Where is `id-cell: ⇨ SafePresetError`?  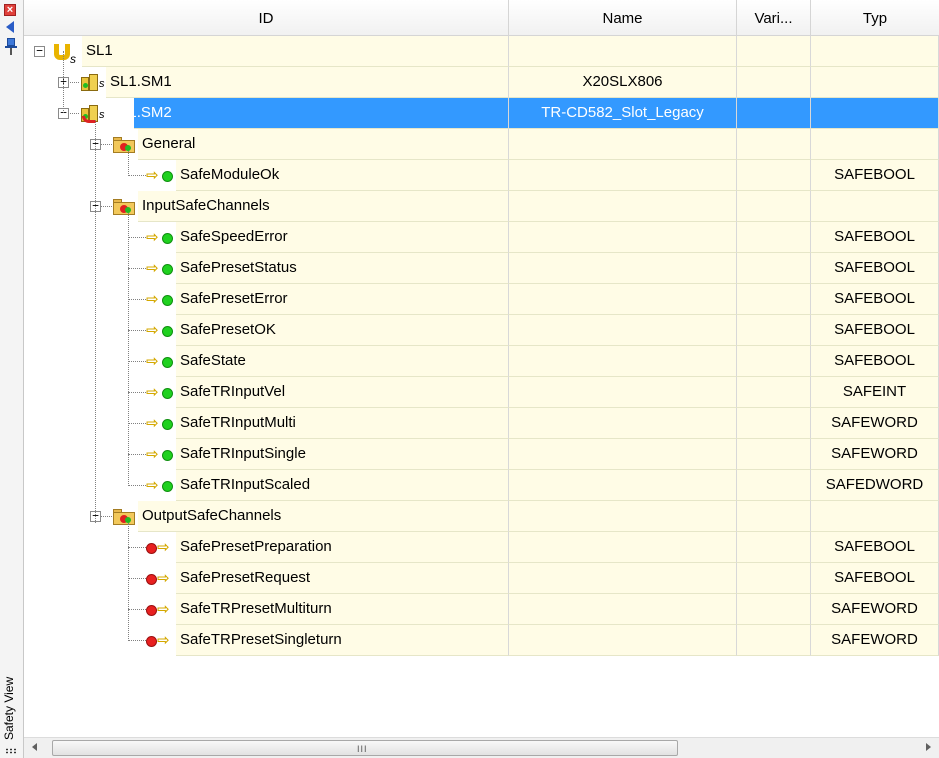 id-cell: ⇨ SafePresetError is located at coordinates (266, 299).